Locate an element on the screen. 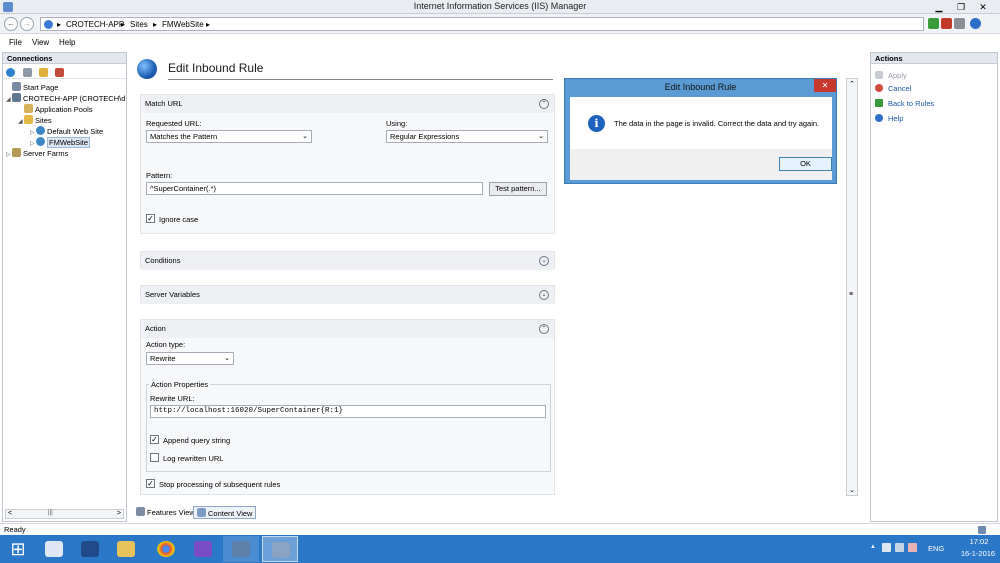 This screenshot has width=1000, height=563. connections-toolbar is located at coordinates (64, 72).